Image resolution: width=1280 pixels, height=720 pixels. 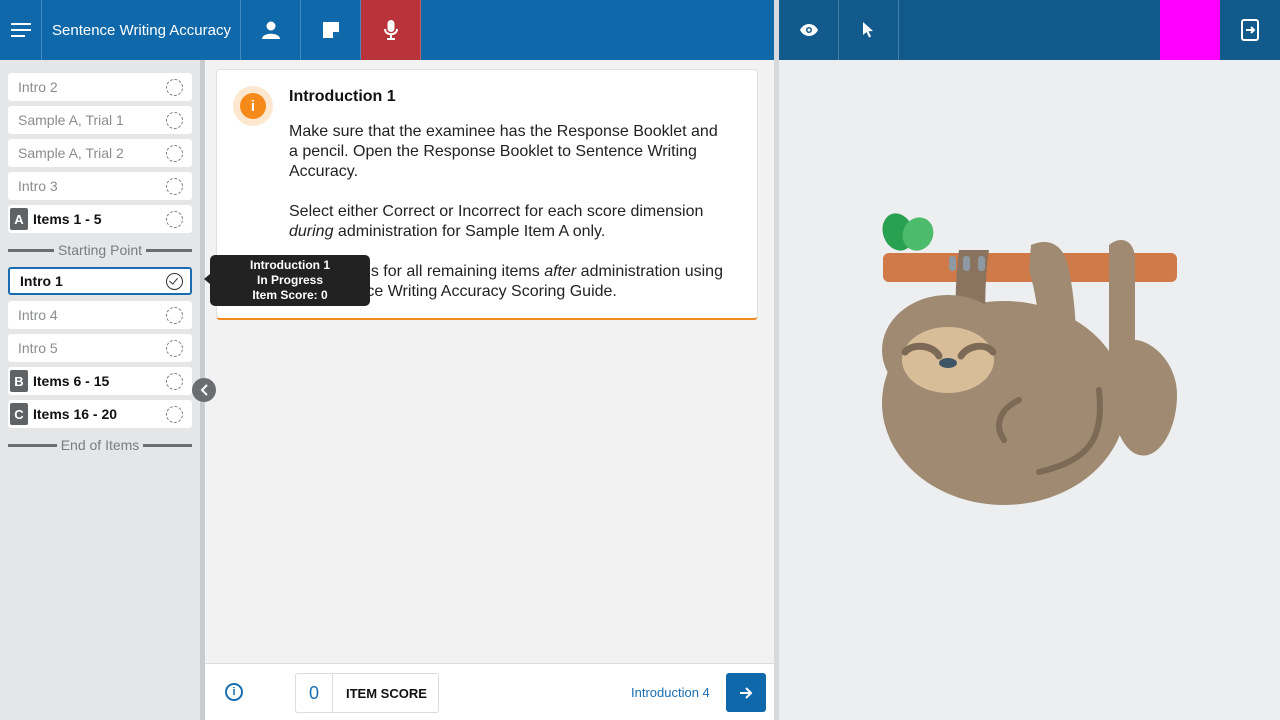 I want to click on sidebar-item-items-6-15: B Items 6 - 15, so click(x=100, y=381).